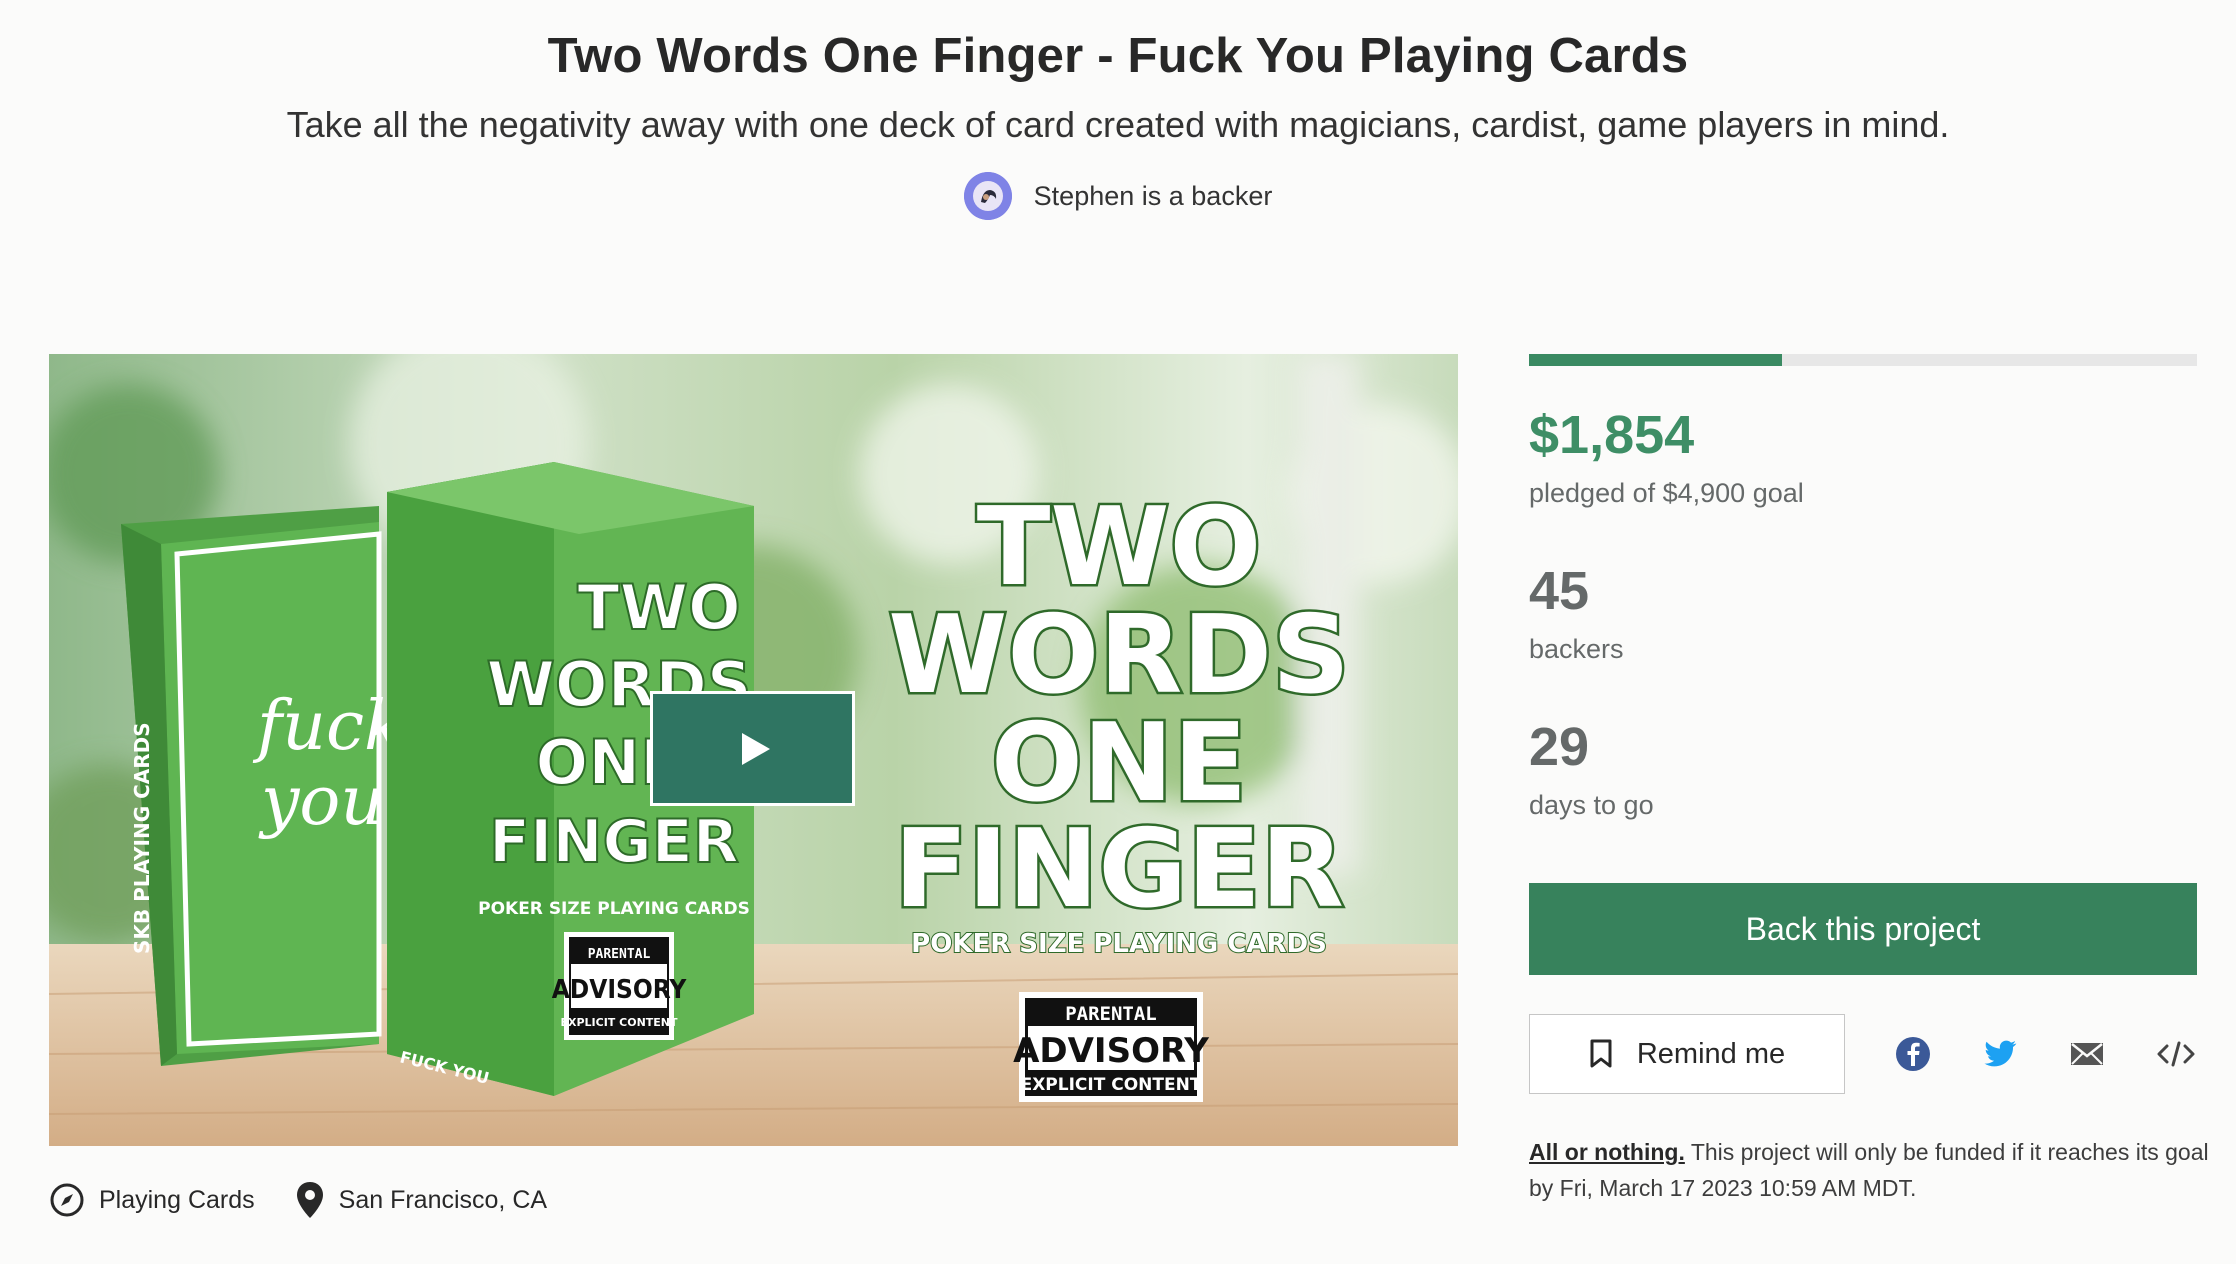 This screenshot has width=2236, height=1264. I want to click on days-count: 29, so click(1559, 747).